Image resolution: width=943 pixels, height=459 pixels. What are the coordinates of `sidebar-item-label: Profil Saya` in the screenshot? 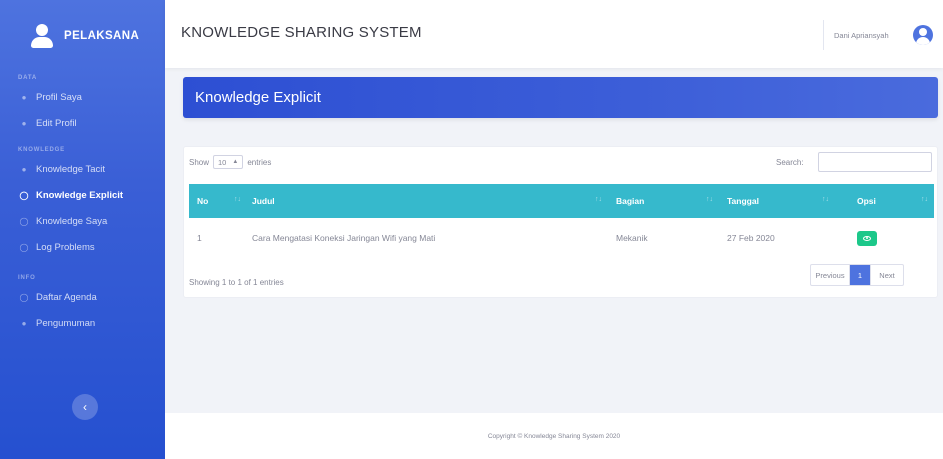 It's located at (59, 97).